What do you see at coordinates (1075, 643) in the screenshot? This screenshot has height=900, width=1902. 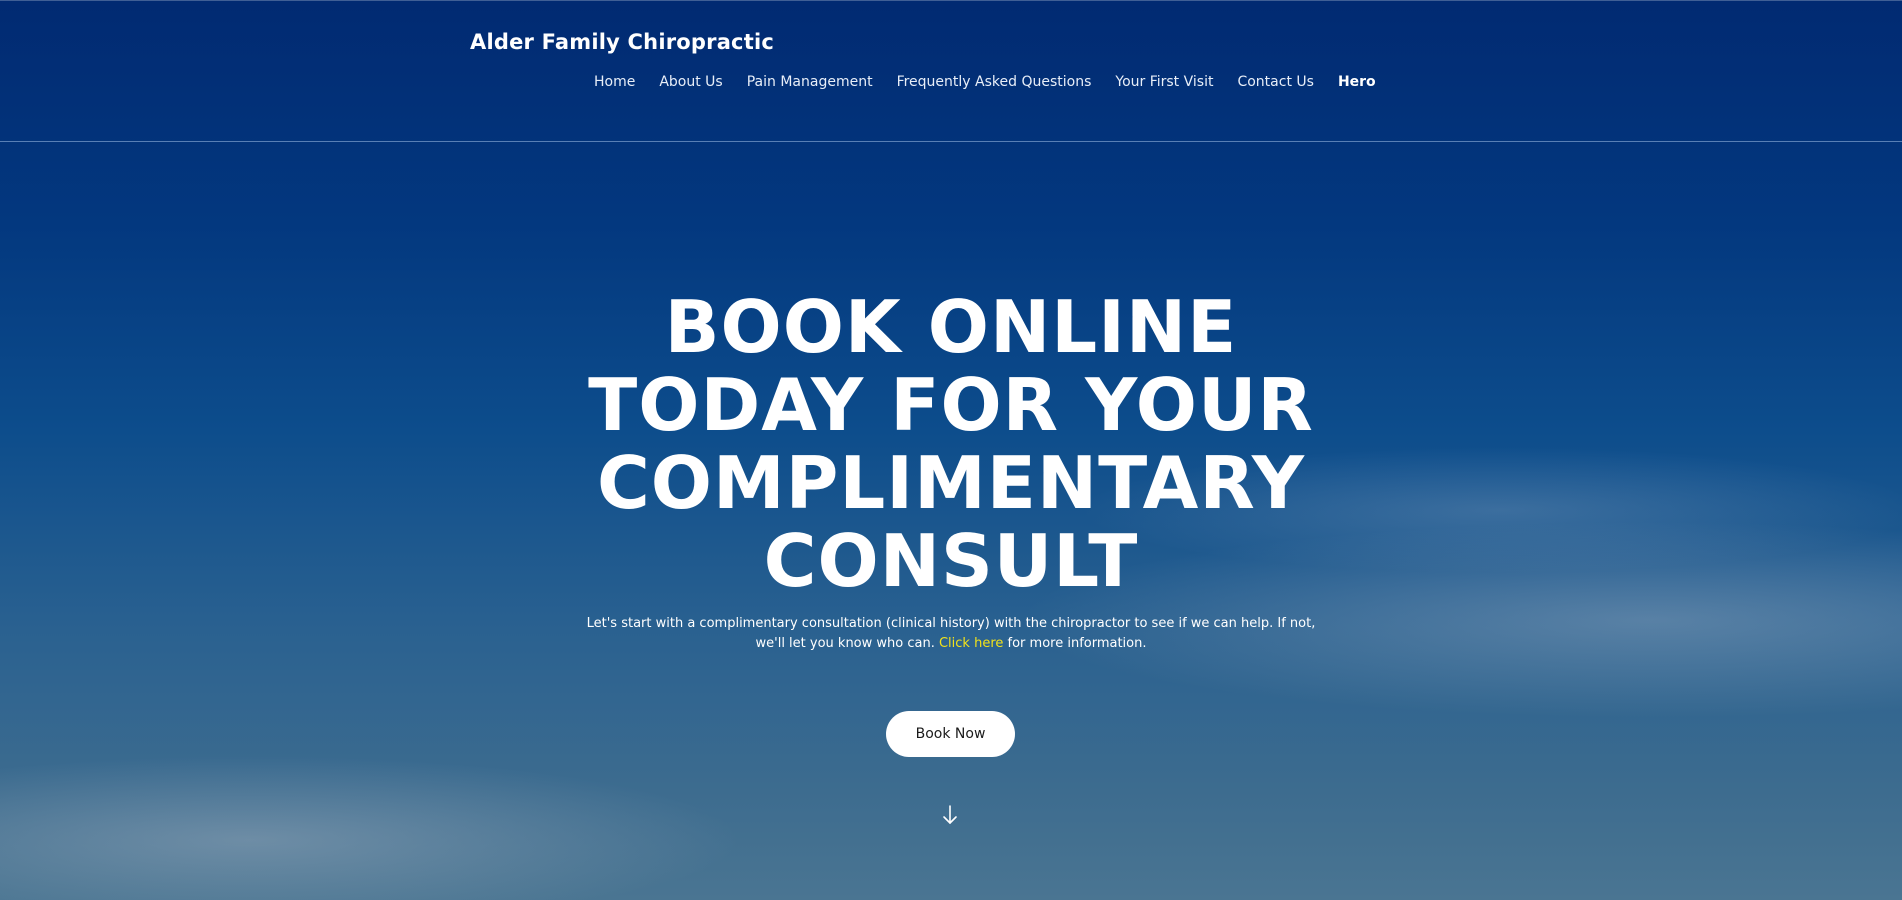 I see `hero-description-text-end: for more information.` at bounding box center [1075, 643].